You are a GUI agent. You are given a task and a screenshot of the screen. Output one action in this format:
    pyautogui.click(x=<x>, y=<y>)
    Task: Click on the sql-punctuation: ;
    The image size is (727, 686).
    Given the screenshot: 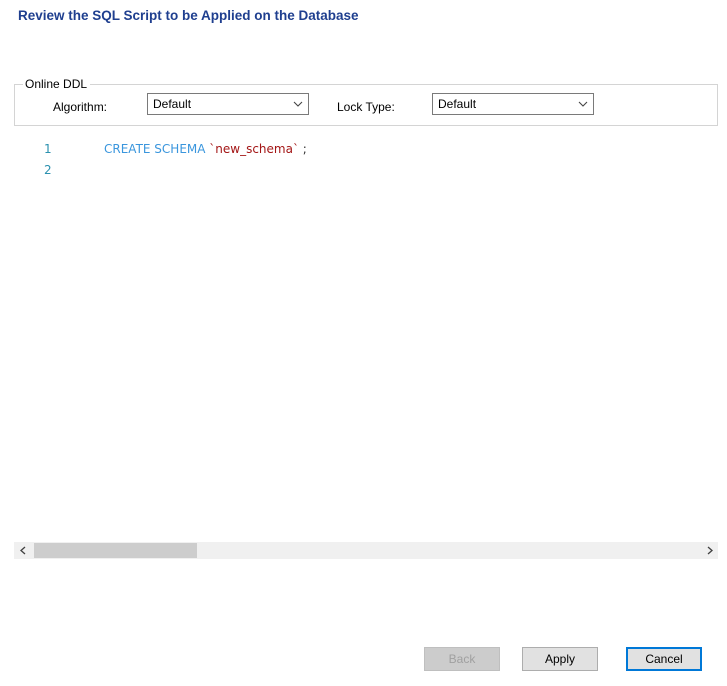 What is the action you would take?
    pyautogui.click(x=302, y=149)
    